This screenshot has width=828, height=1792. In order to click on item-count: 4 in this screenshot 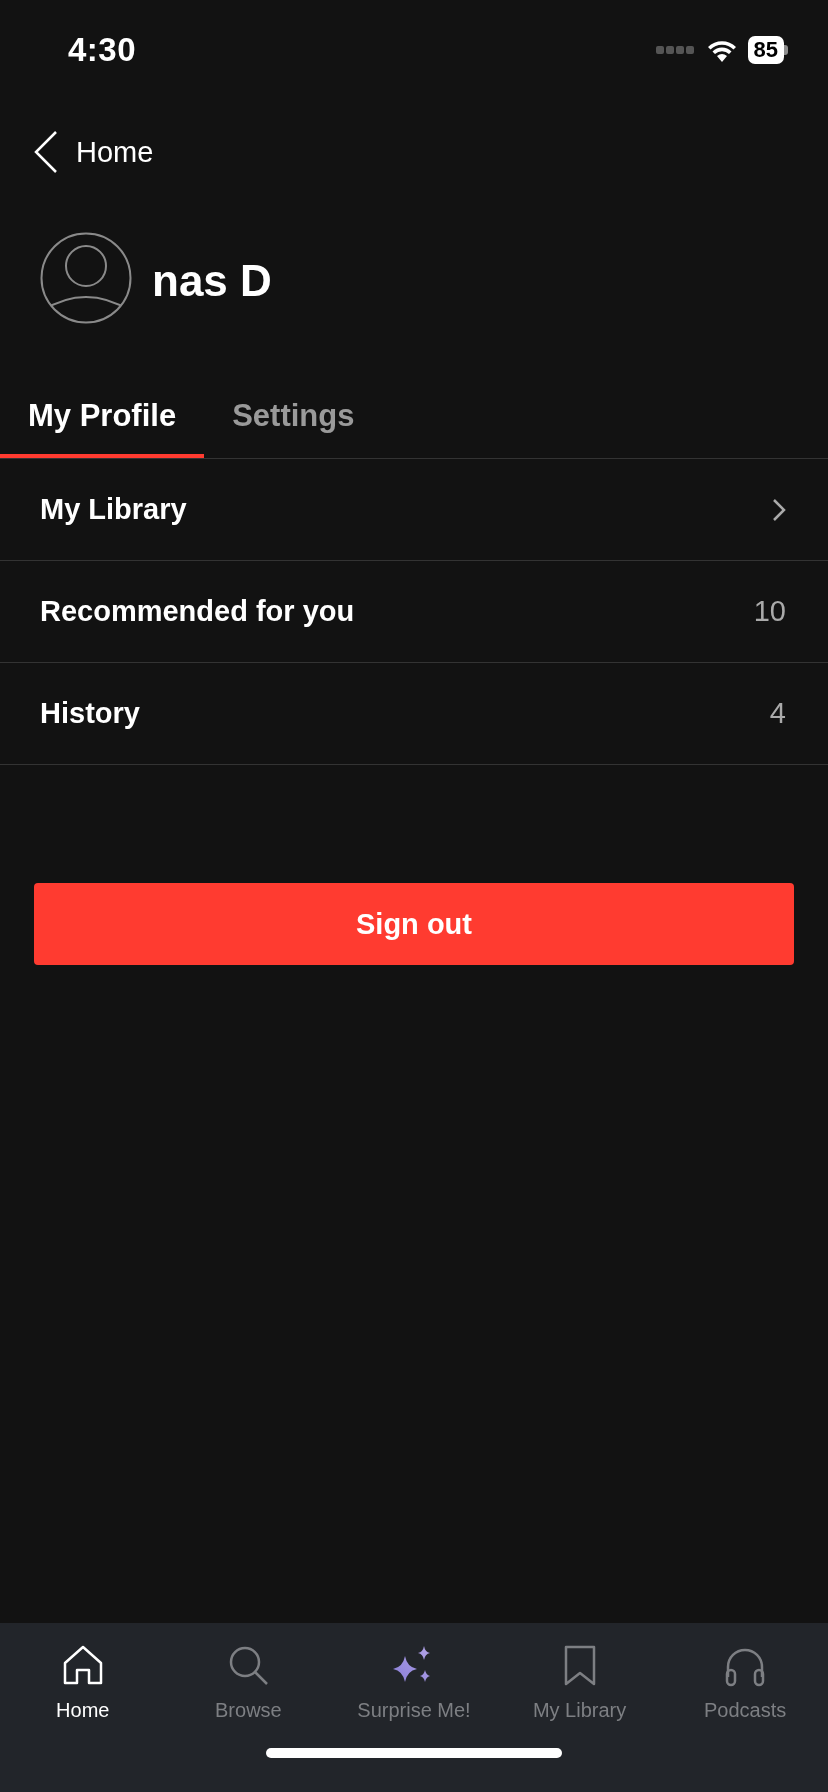, I will do `click(777, 713)`.